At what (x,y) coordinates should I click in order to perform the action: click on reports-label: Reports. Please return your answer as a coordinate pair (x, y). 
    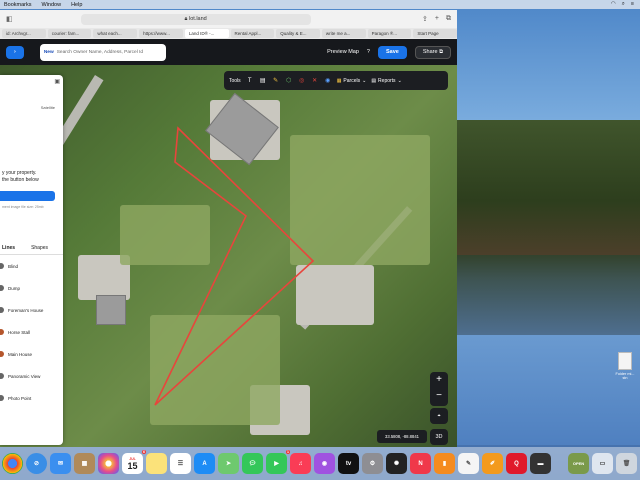
    Looking at the image, I should click on (387, 80).